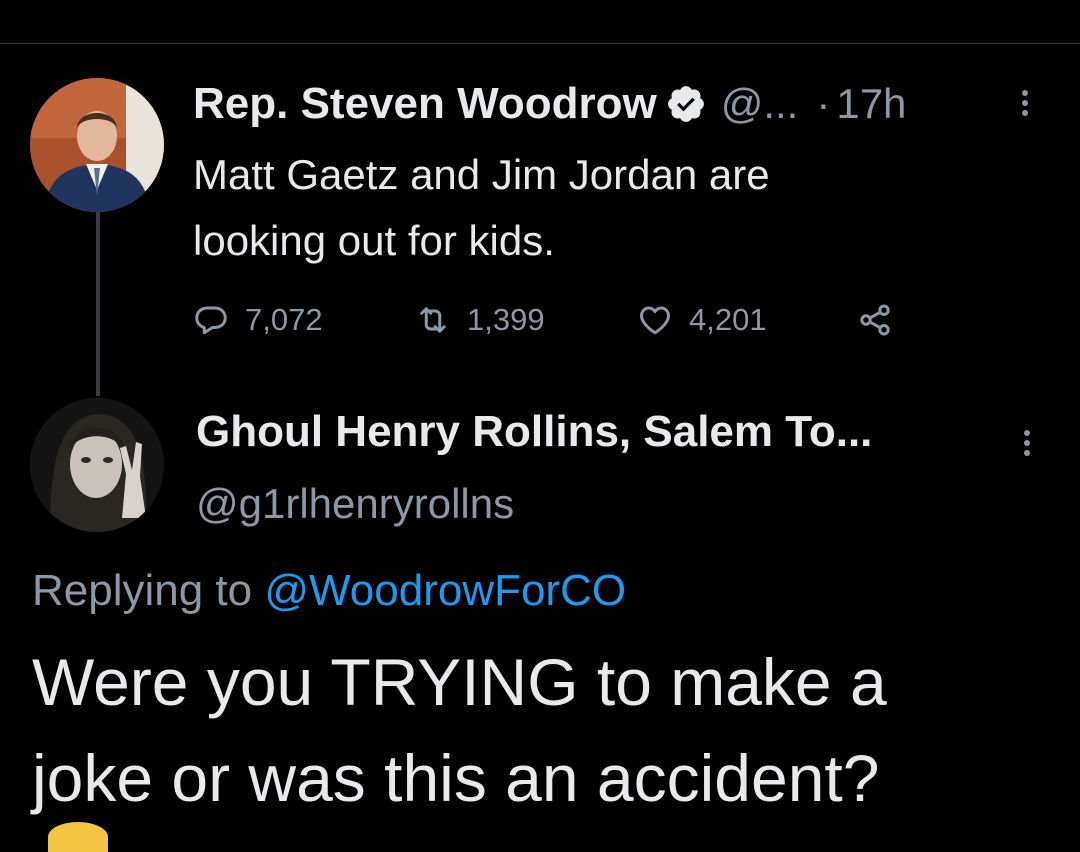 This screenshot has width=1080, height=852. I want to click on replying-to: Replying to @WoodrowForCO, so click(329, 591).